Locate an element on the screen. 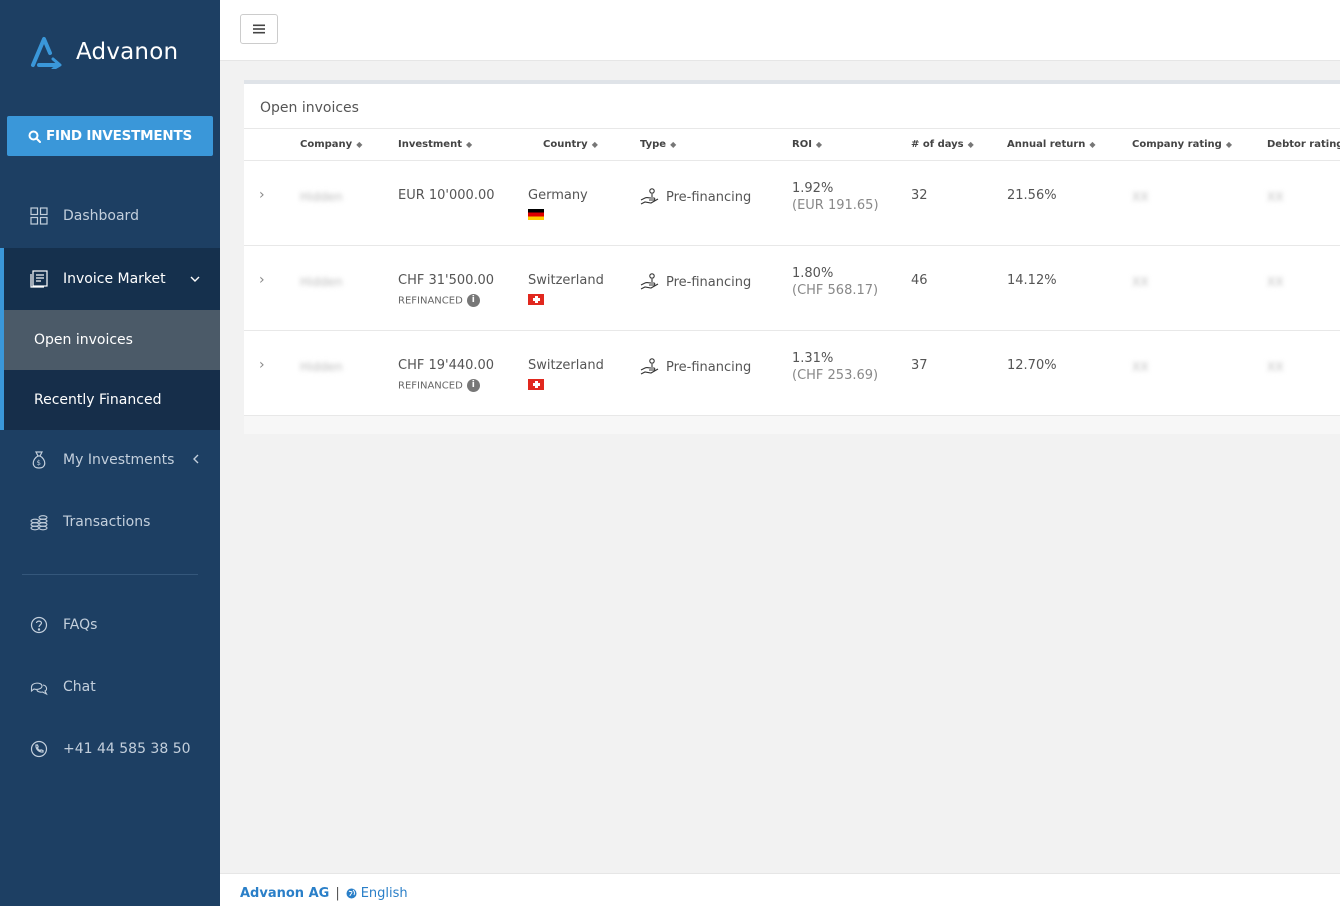  sidebar-item-phone: +41 44 585 38 50 is located at coordinates (110, 749).